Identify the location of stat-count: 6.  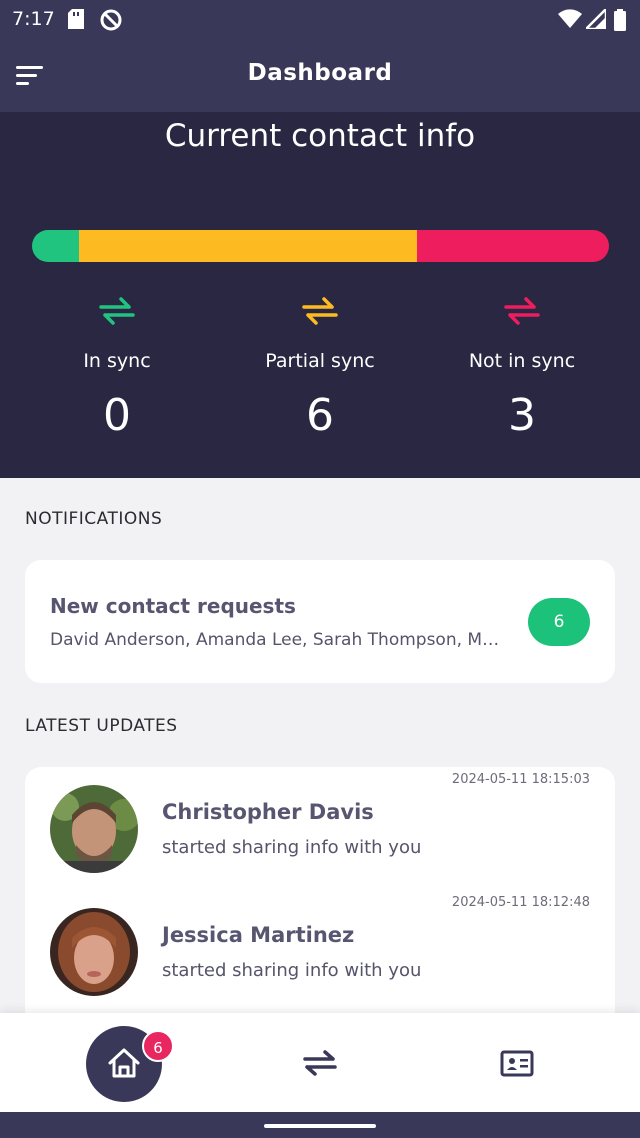
(320, 415).